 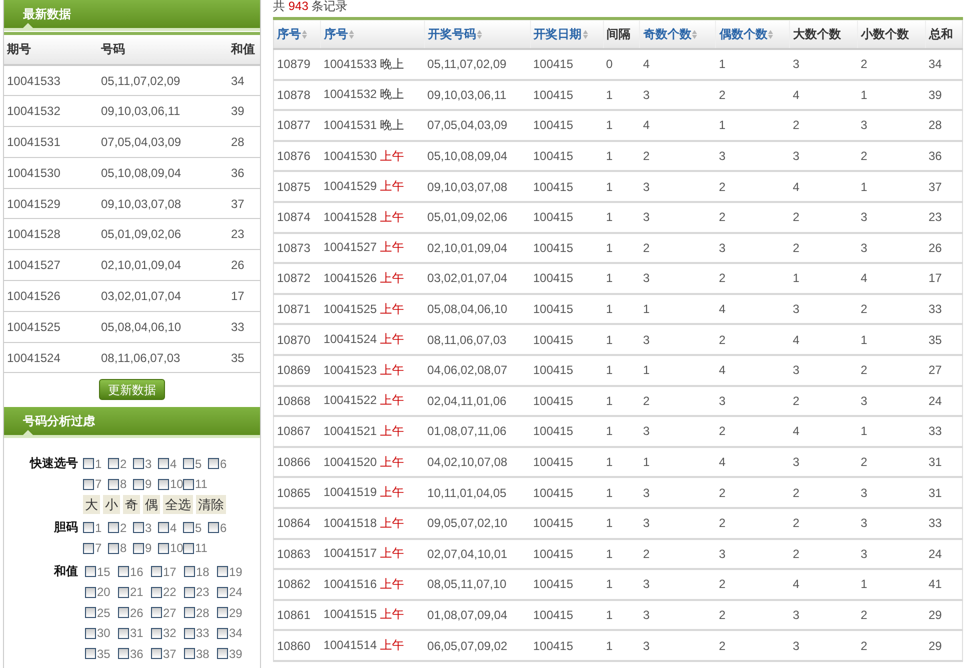 I want to click on table-cell: 04,02,10,07,08, so click(x=477, y=462).